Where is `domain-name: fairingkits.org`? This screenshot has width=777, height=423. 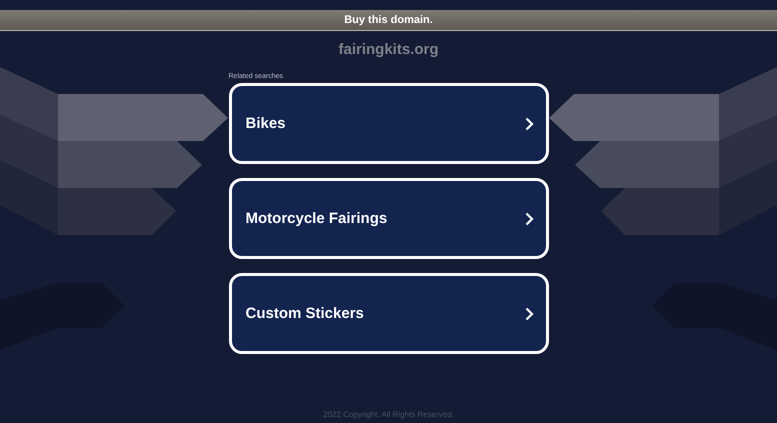 domain-name: fairingkits.org is located at coordinates (388, 49).